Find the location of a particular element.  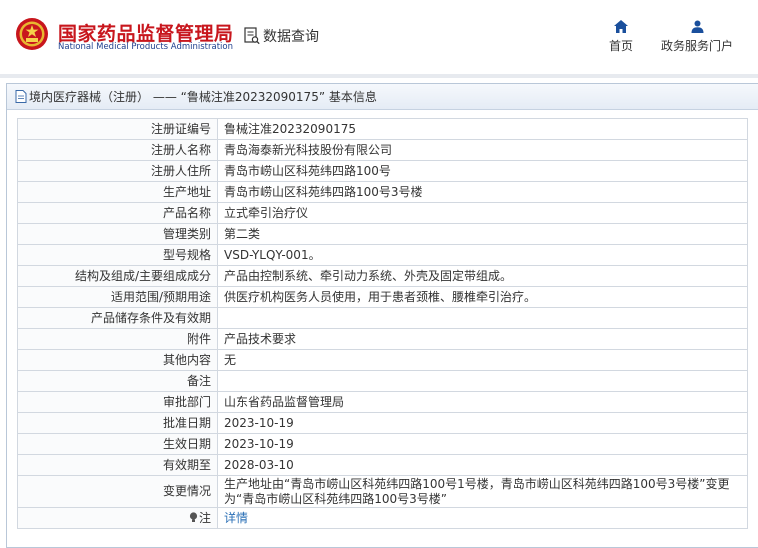

field-label: 批准日期 is located at coordinates (117, 423).